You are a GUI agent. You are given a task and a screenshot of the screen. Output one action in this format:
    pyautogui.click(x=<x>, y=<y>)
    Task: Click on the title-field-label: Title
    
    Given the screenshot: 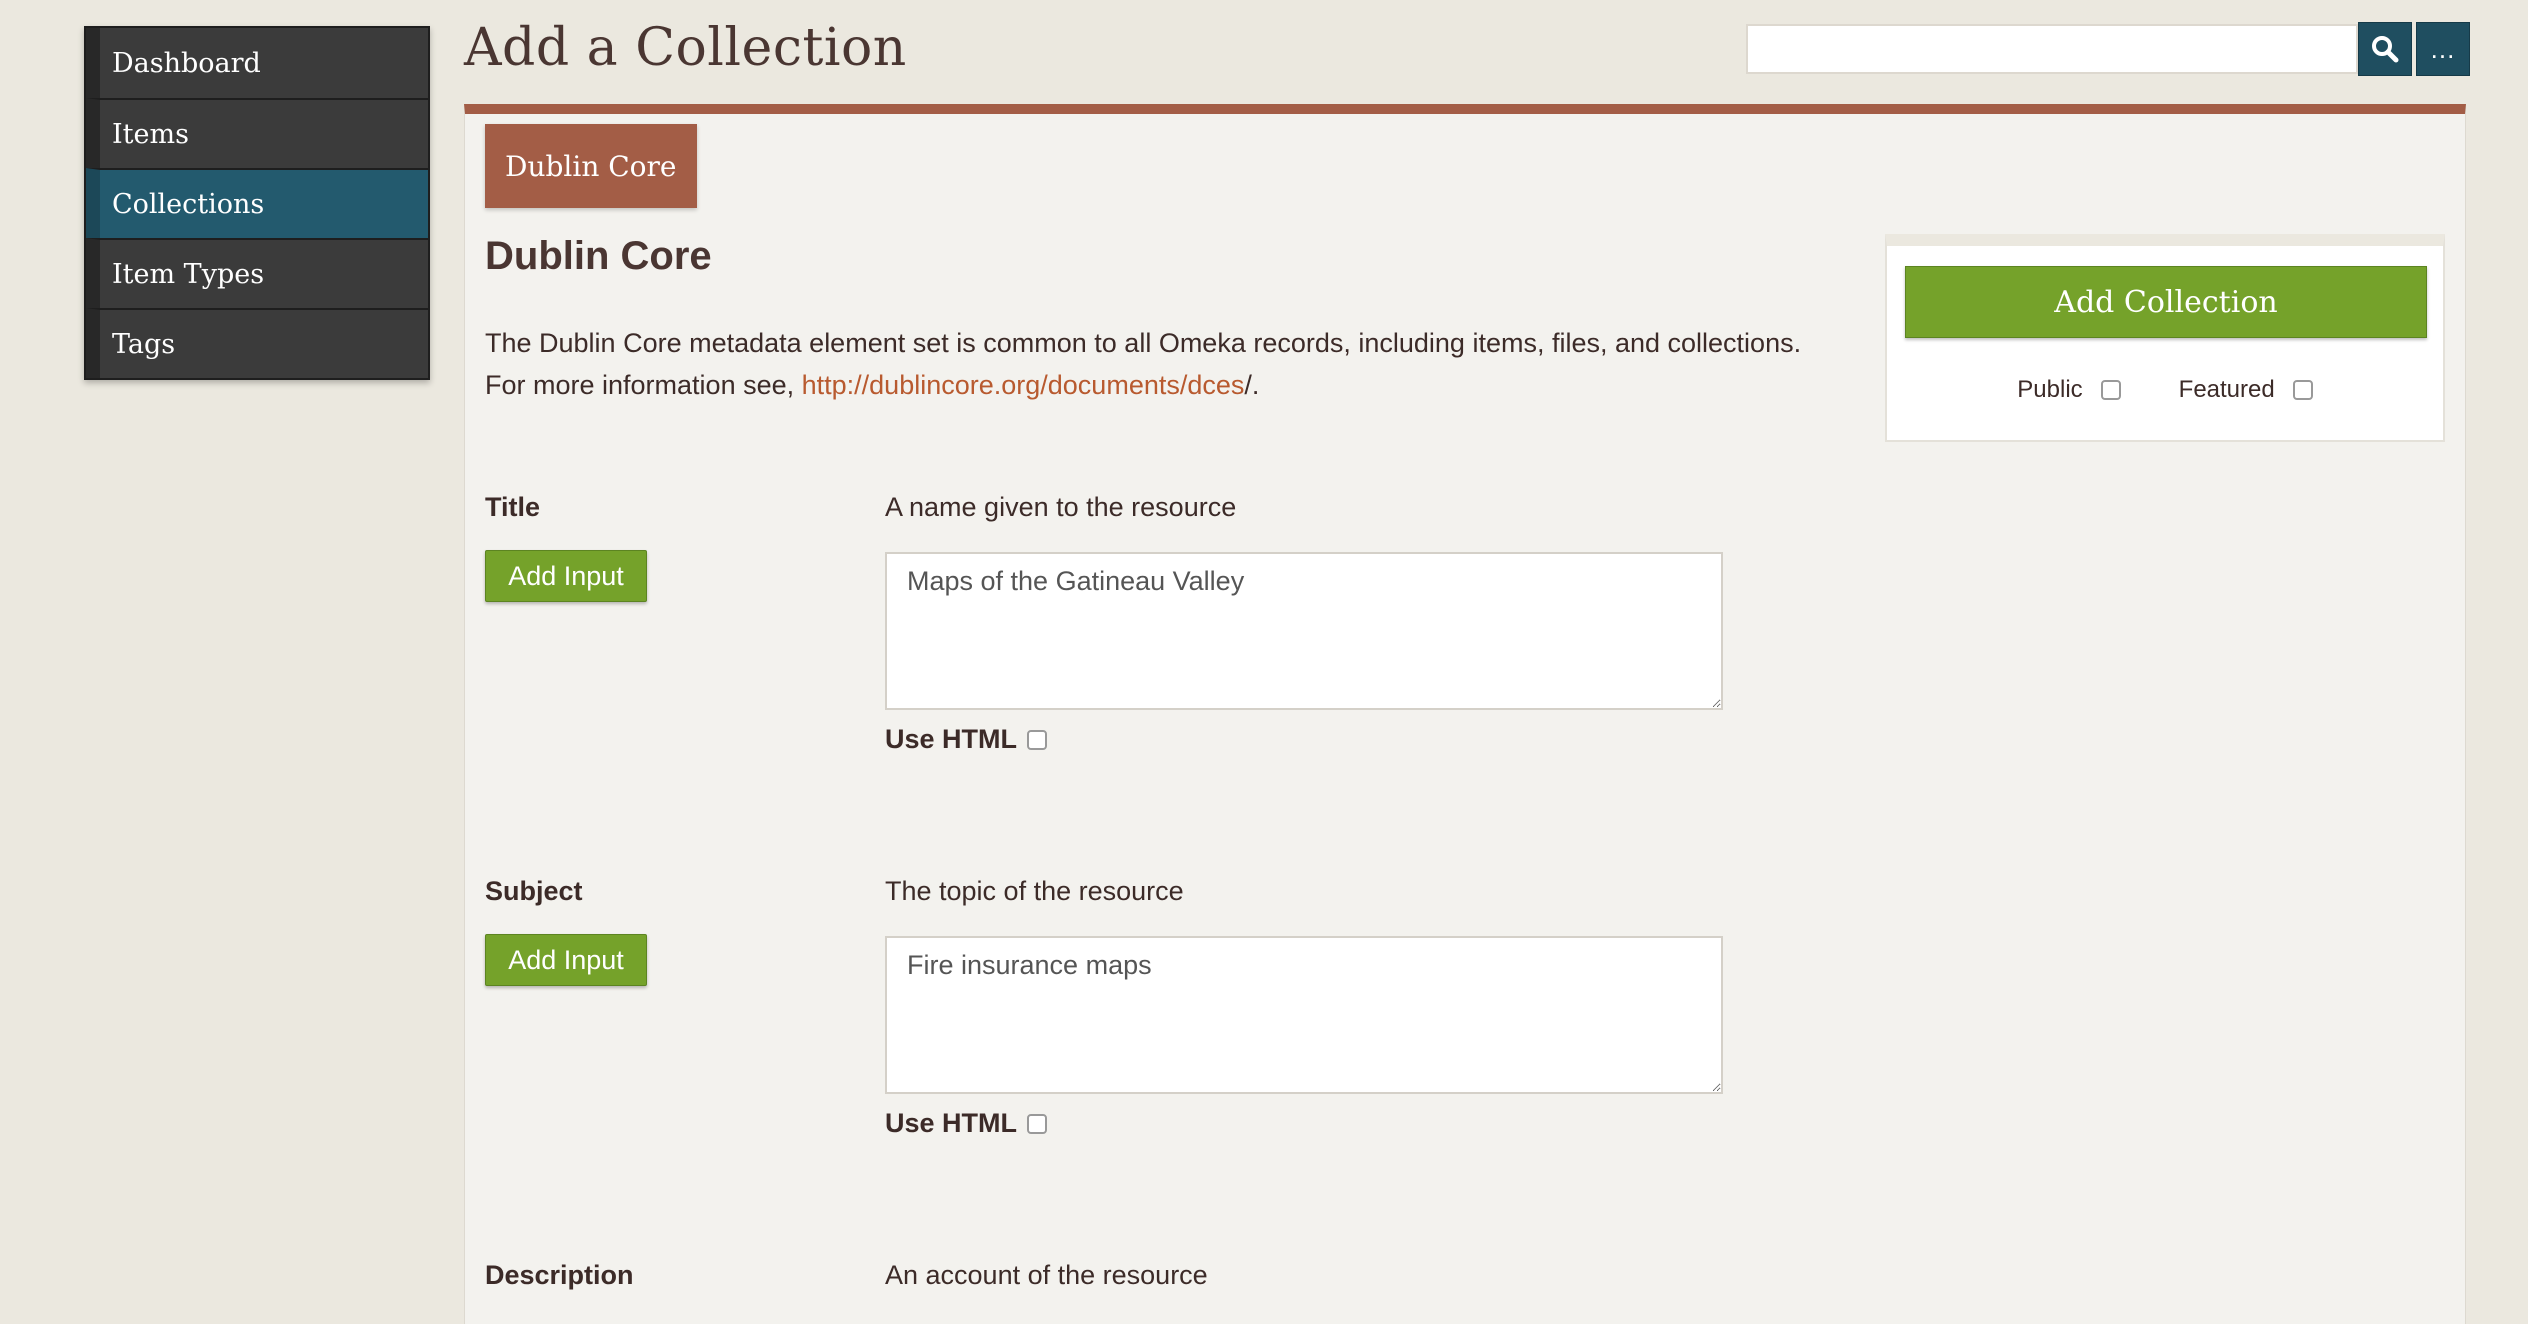 What is the action you would take?
    pyautogui.click(x=513, y=507)
    